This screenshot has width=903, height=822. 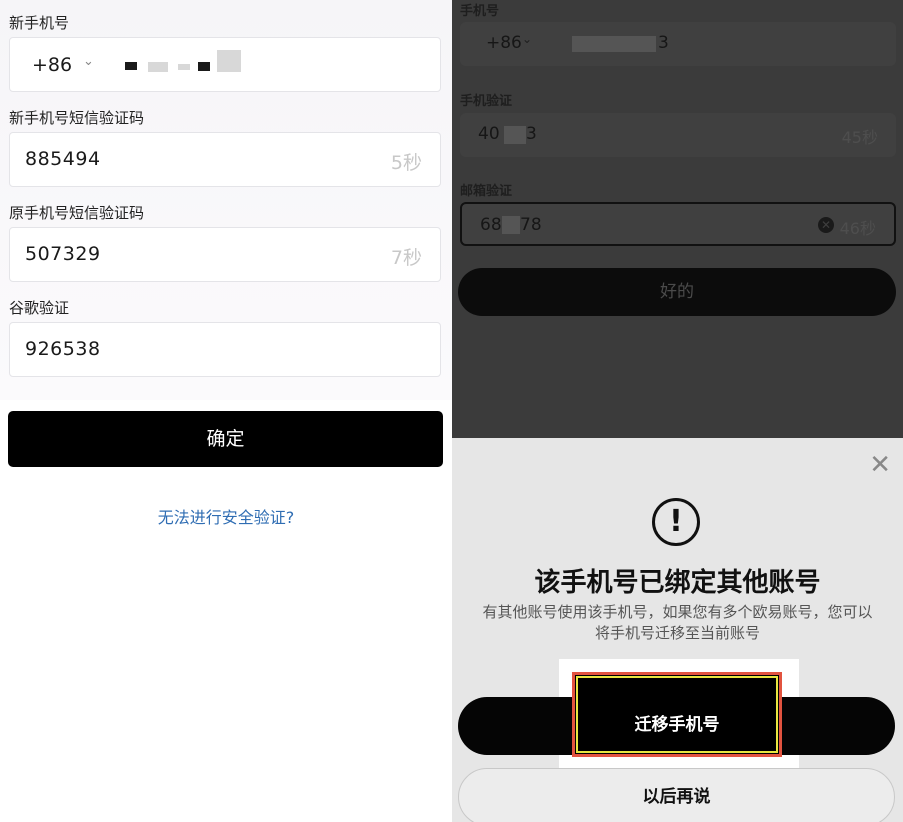 I want to click on confirm-button: 确定, so click(x=225, y=439).